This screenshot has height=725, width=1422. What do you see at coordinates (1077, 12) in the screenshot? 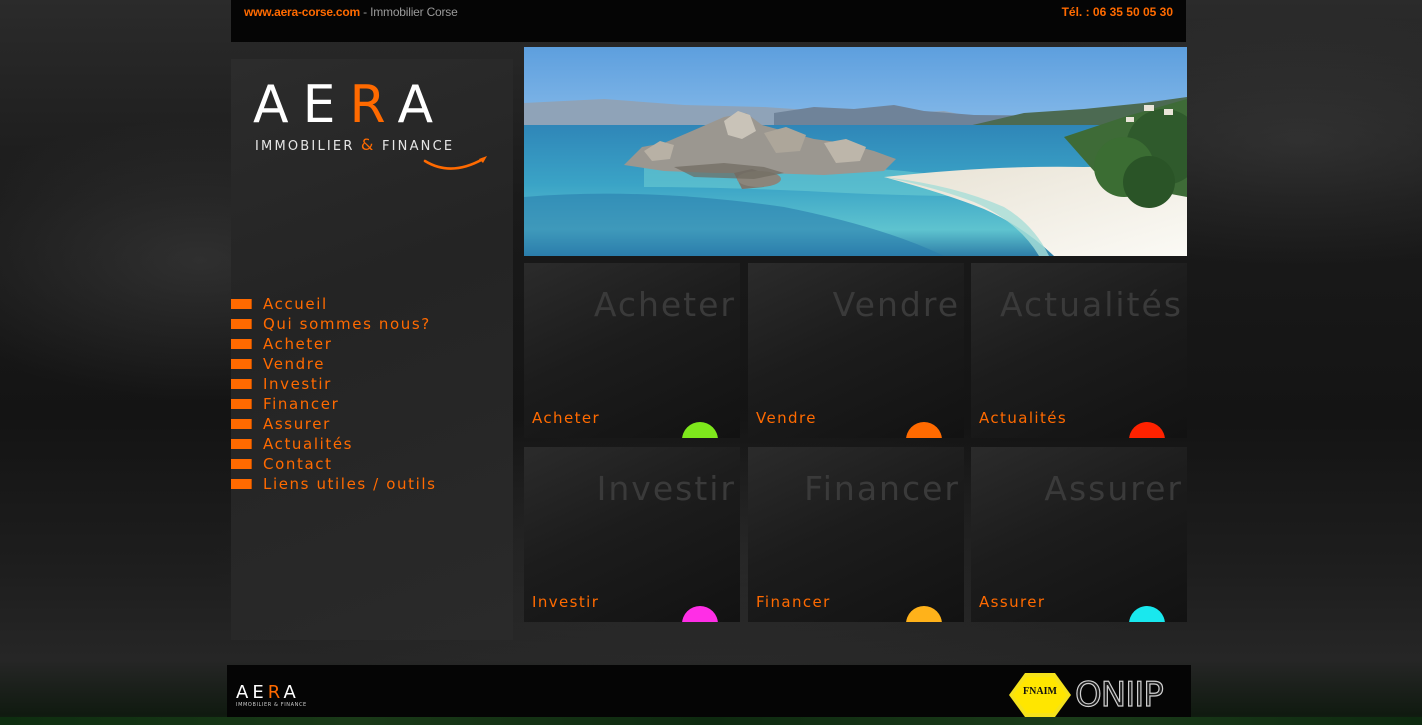
I see `phone-label: Tél. :` at bounding box center [1077, 12].